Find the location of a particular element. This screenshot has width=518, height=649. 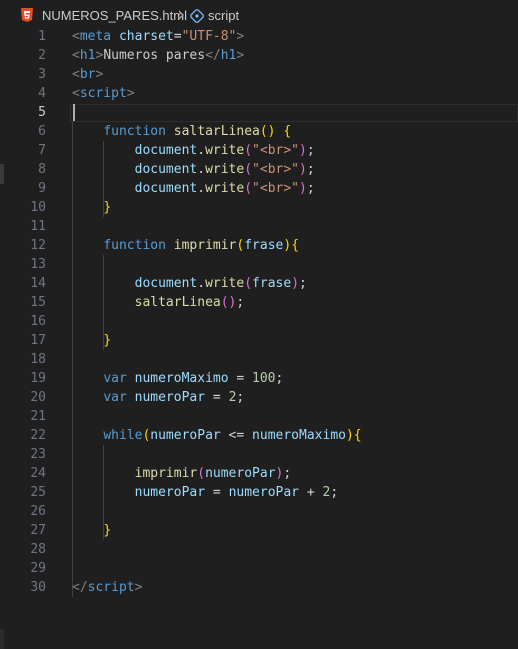

code-text: var numeroMaximo = 100; is located at coordinates (177, 378).